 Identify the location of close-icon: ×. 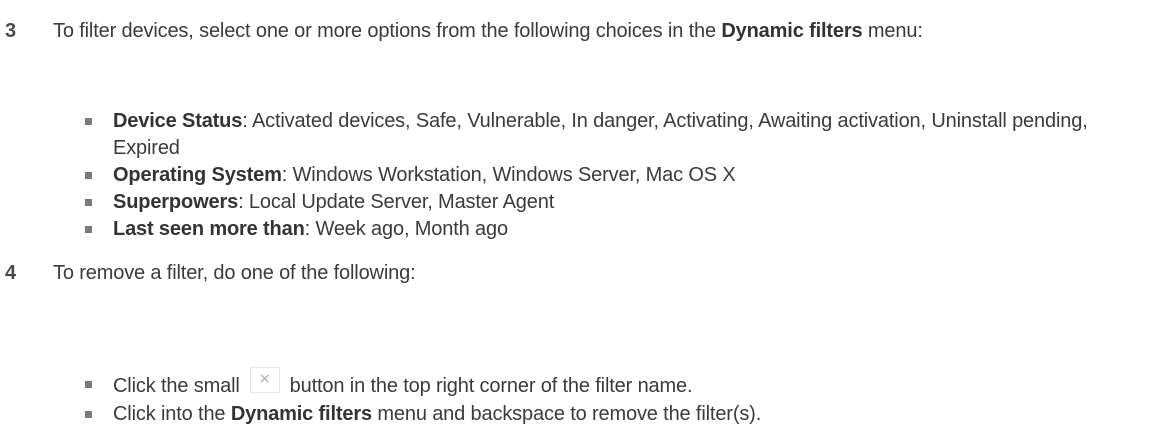
(264, 380).